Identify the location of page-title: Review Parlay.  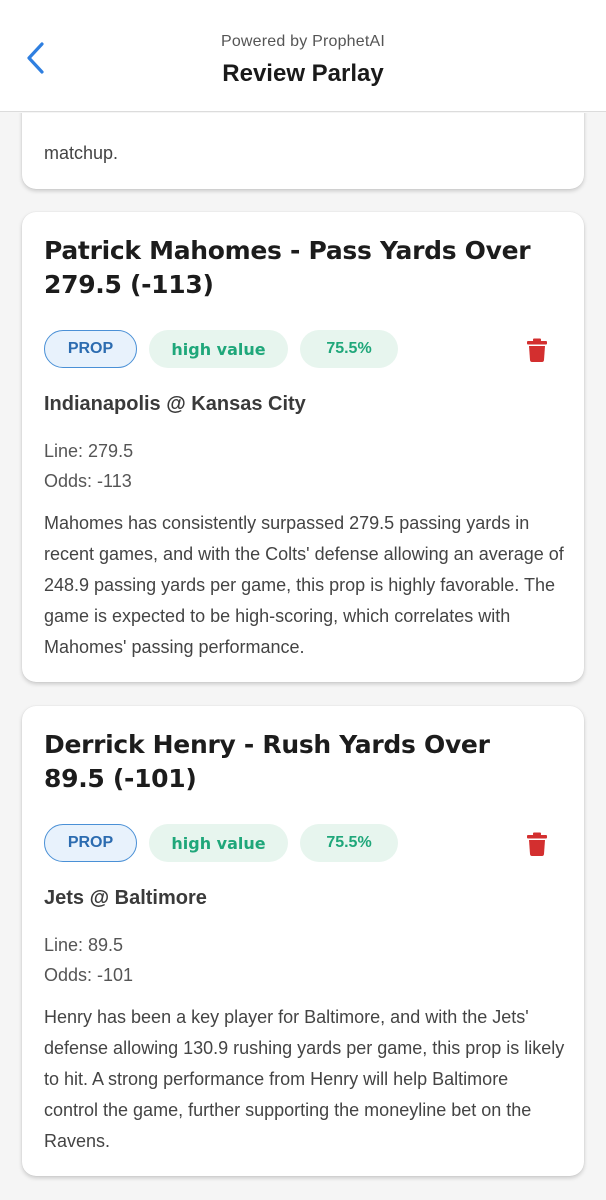
(303, 73).